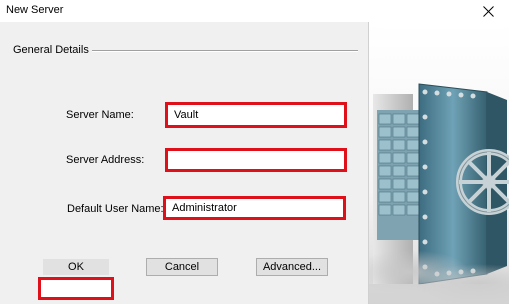  Describe the element at coordinates (182, 267) in the screenshot. I see `cancel-button: Cancel` at that location.